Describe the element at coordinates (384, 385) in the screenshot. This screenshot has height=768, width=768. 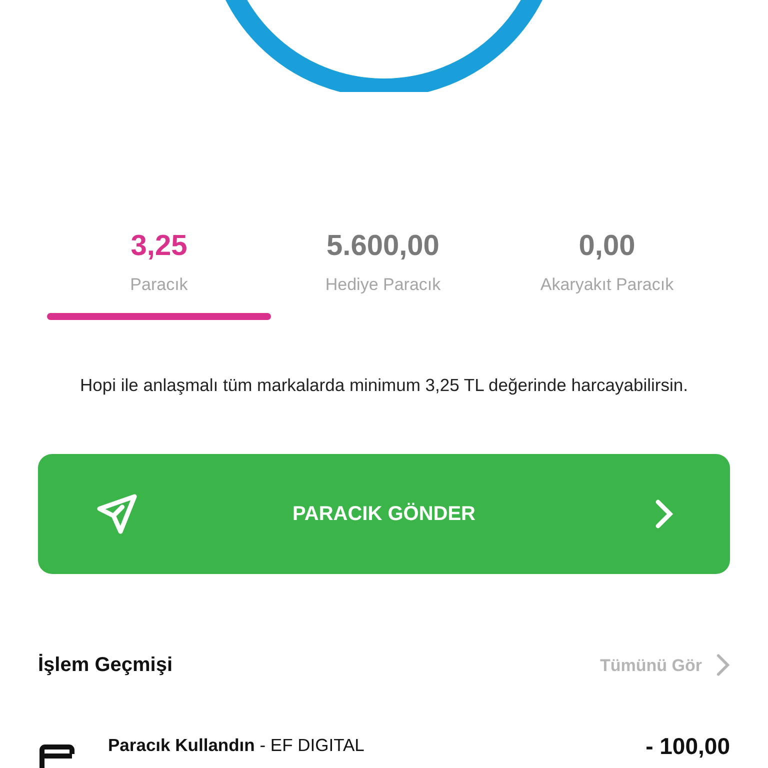
I see `info-text: Hopi ile anlaşmalı tüm markalarda minimum 3,25 TL değerinde harcayabilirsin.` at that location.